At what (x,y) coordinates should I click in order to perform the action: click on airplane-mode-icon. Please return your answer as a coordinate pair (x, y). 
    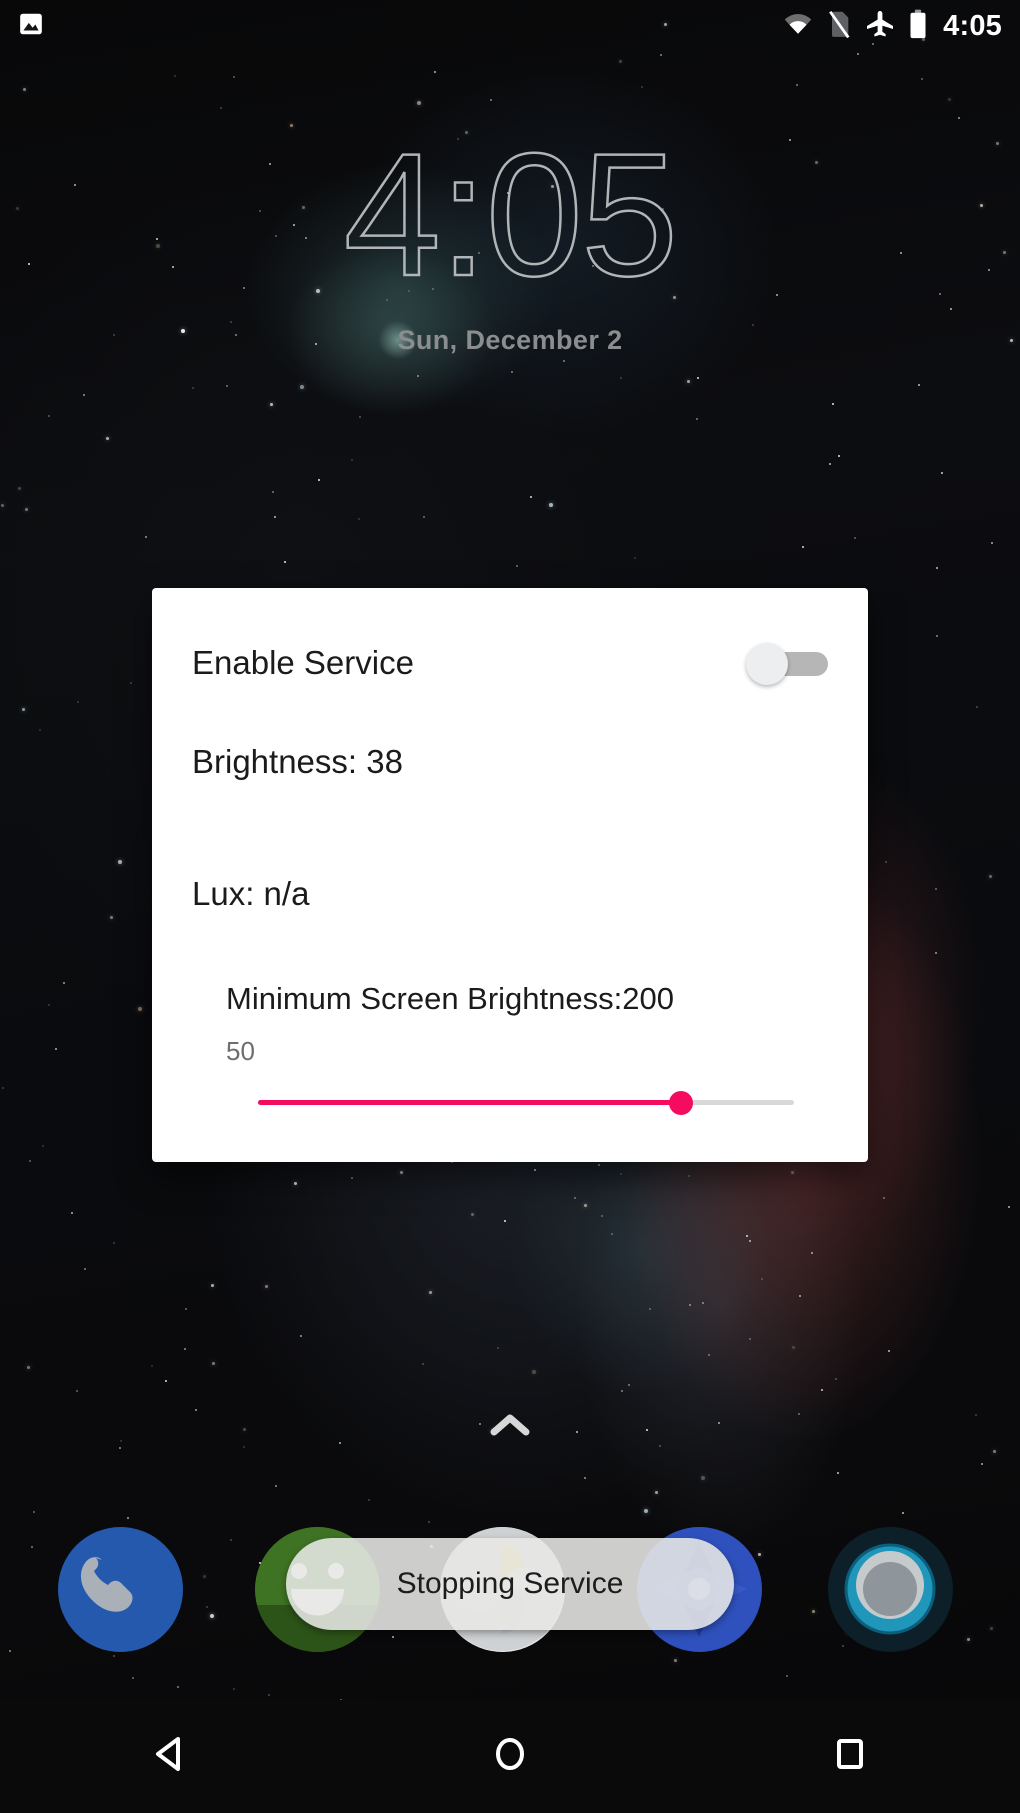
    Looking at the image, I should click on (880, 26).